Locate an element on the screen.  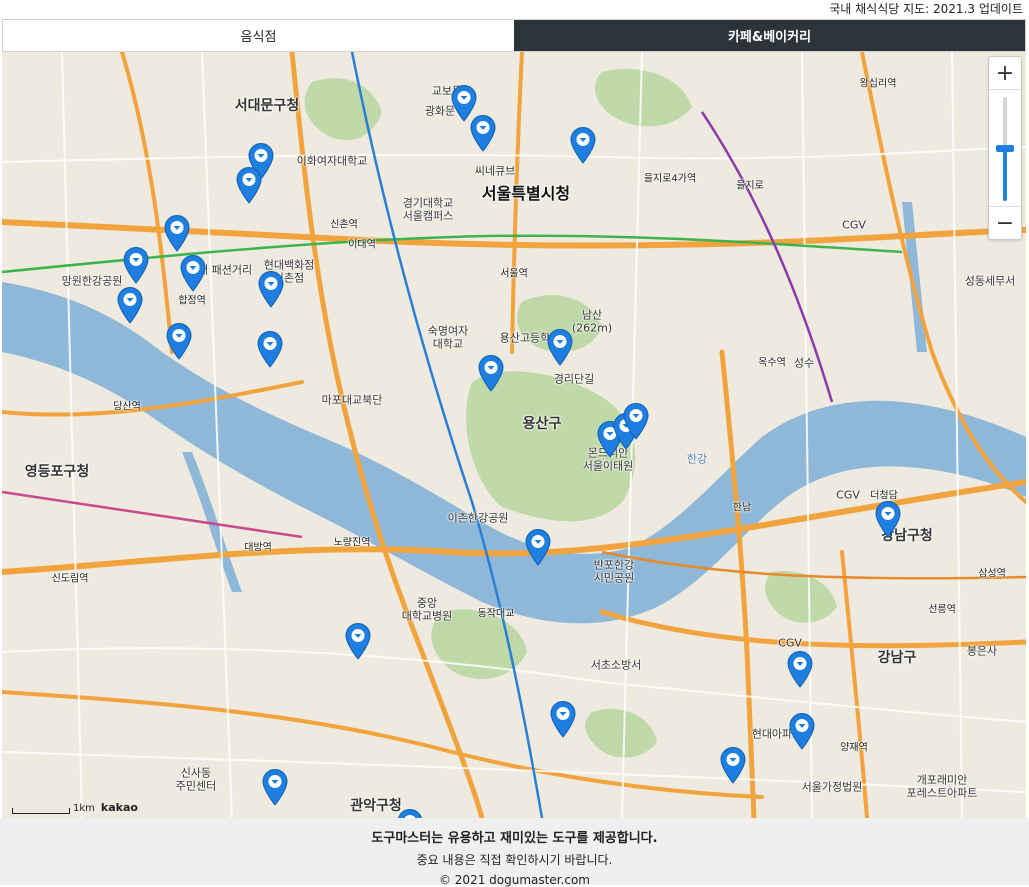
label-seocho-fire: 서초소방서 is located at coordinates (616, 665).